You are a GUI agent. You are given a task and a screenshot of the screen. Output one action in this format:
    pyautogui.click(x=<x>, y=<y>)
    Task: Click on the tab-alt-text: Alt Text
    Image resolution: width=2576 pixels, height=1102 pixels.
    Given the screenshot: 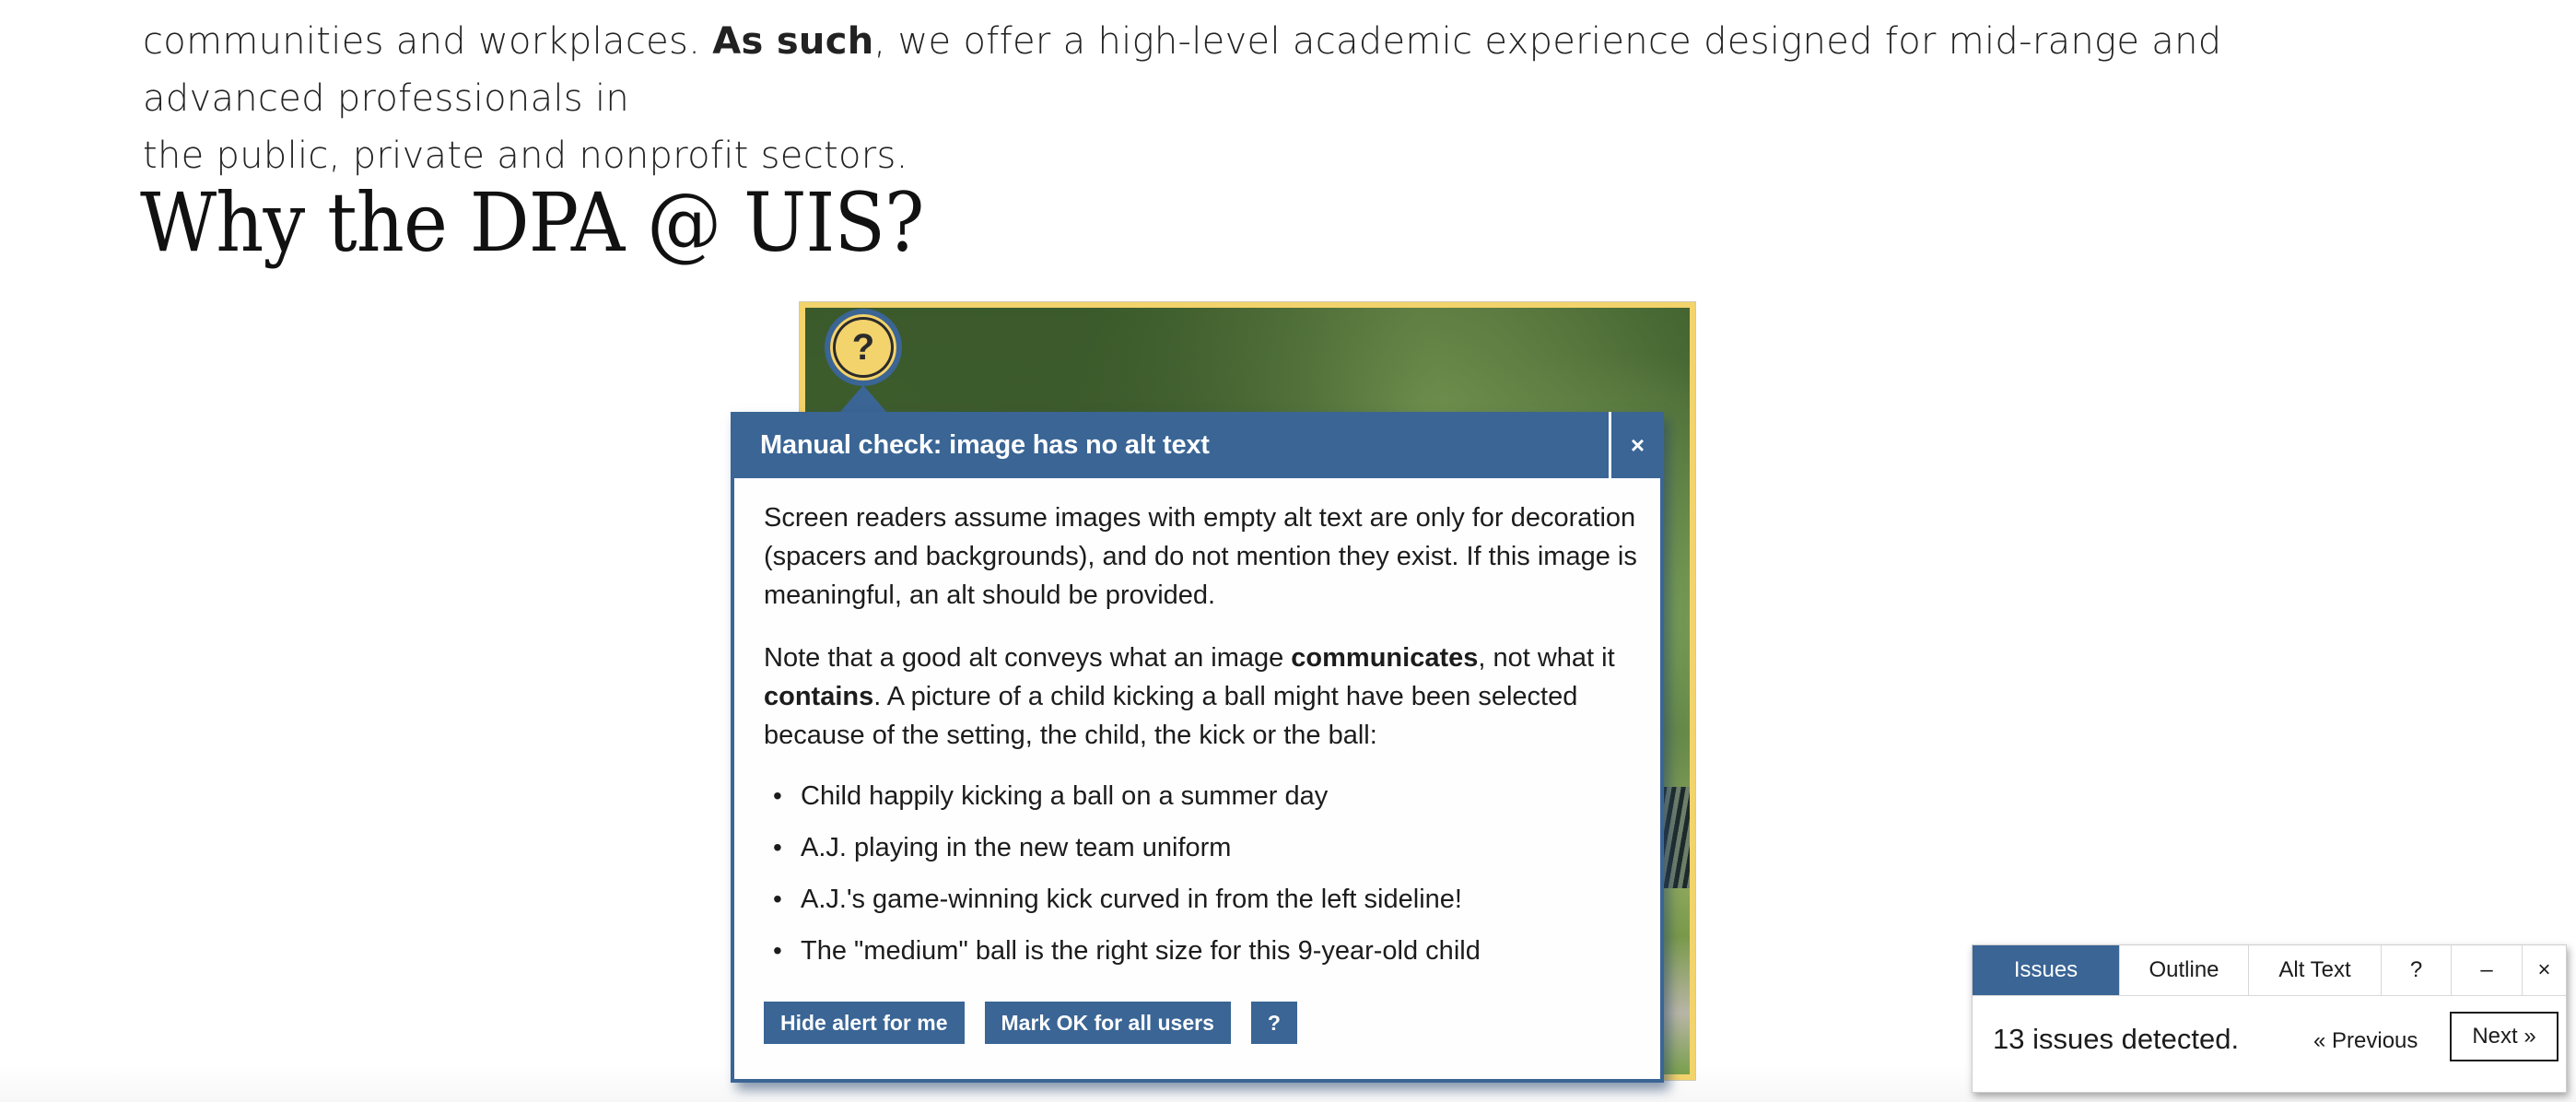 What is the action you would take?
    pyautogui.click(x=2315, y=970)
    